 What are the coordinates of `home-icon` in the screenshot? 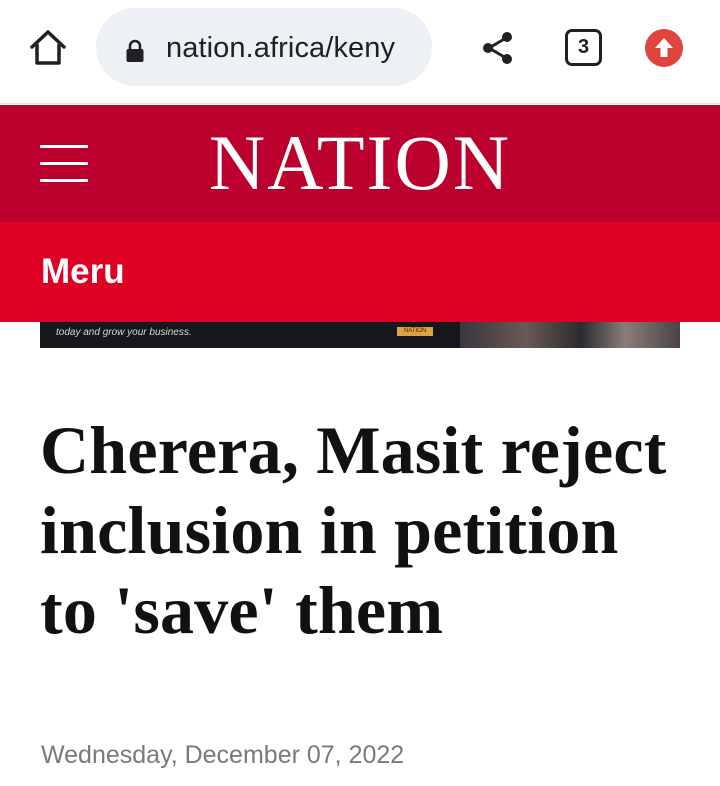 It's located at (48, 48).